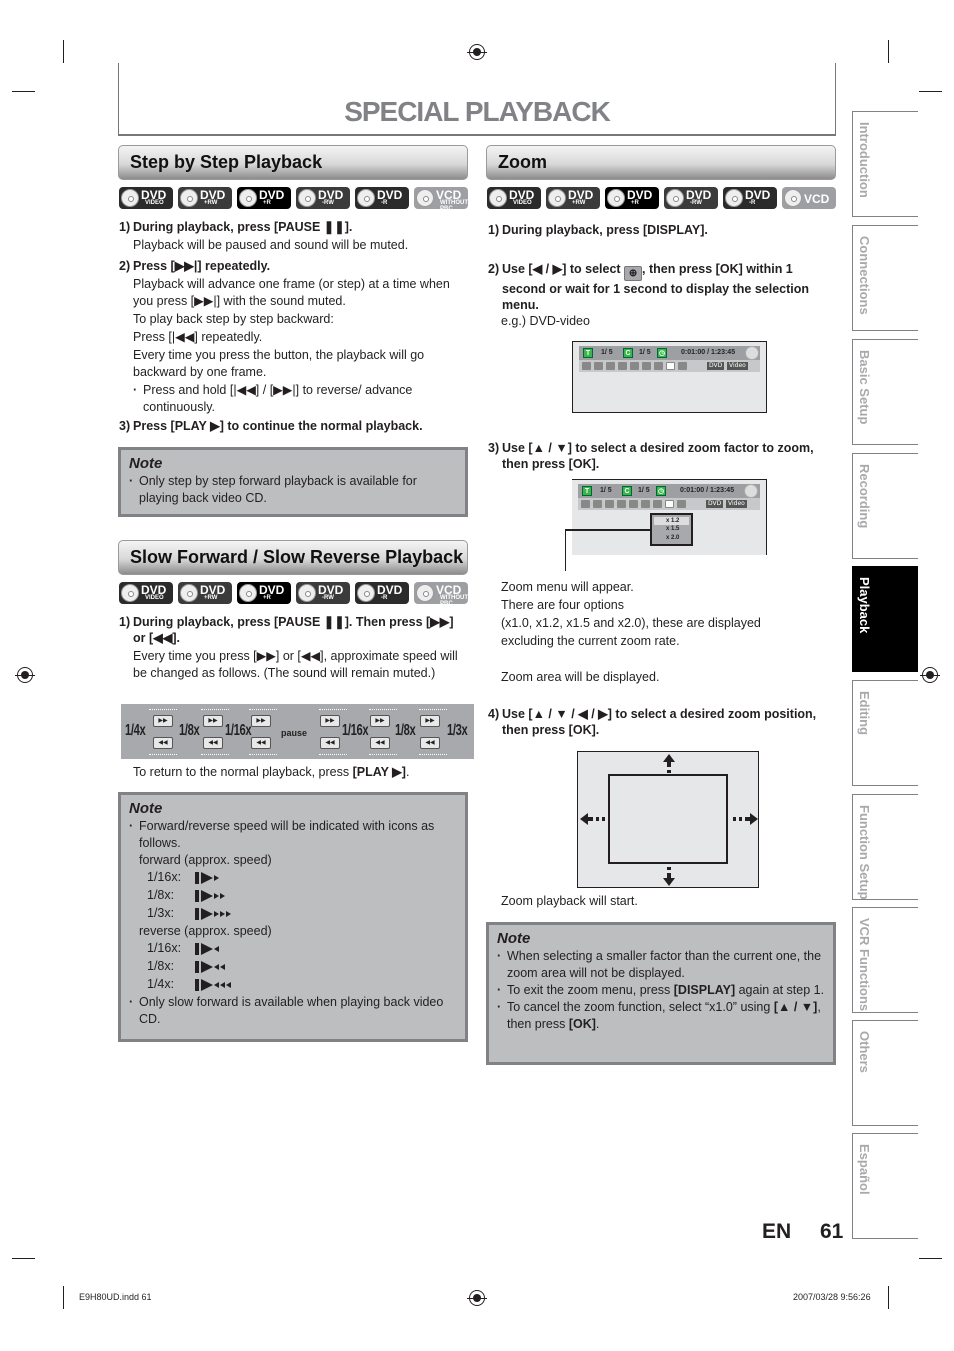 This screenshot has height=1351, width=954. I want to click on desc-line: To play back step by step backward:, so click(233, 319).